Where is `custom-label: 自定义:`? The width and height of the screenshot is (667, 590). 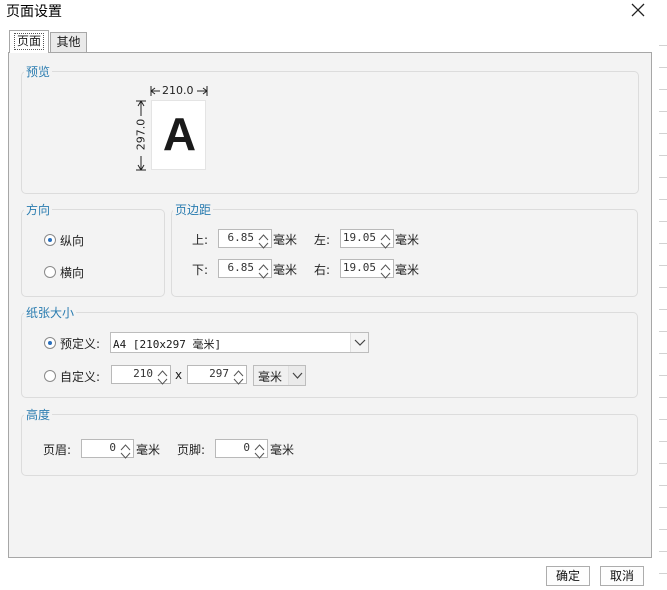 custom-label: 自定义: is located at coordinates (80, 376).